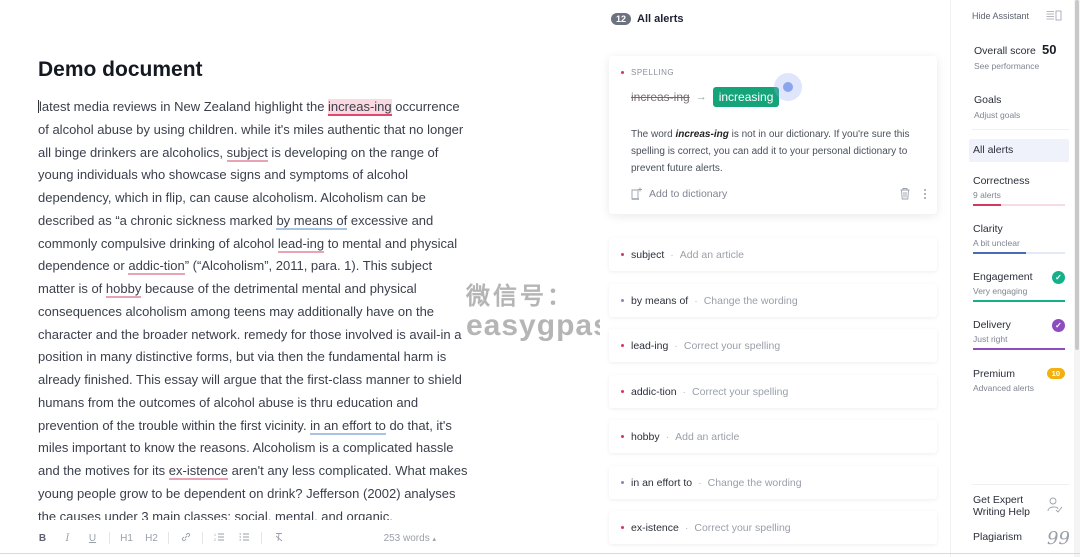 The image size is (1080, 557). Describe the element at coordinates (997, 537) in the screenshot. I see `plagiarism-button: Plagiarism` at that location.